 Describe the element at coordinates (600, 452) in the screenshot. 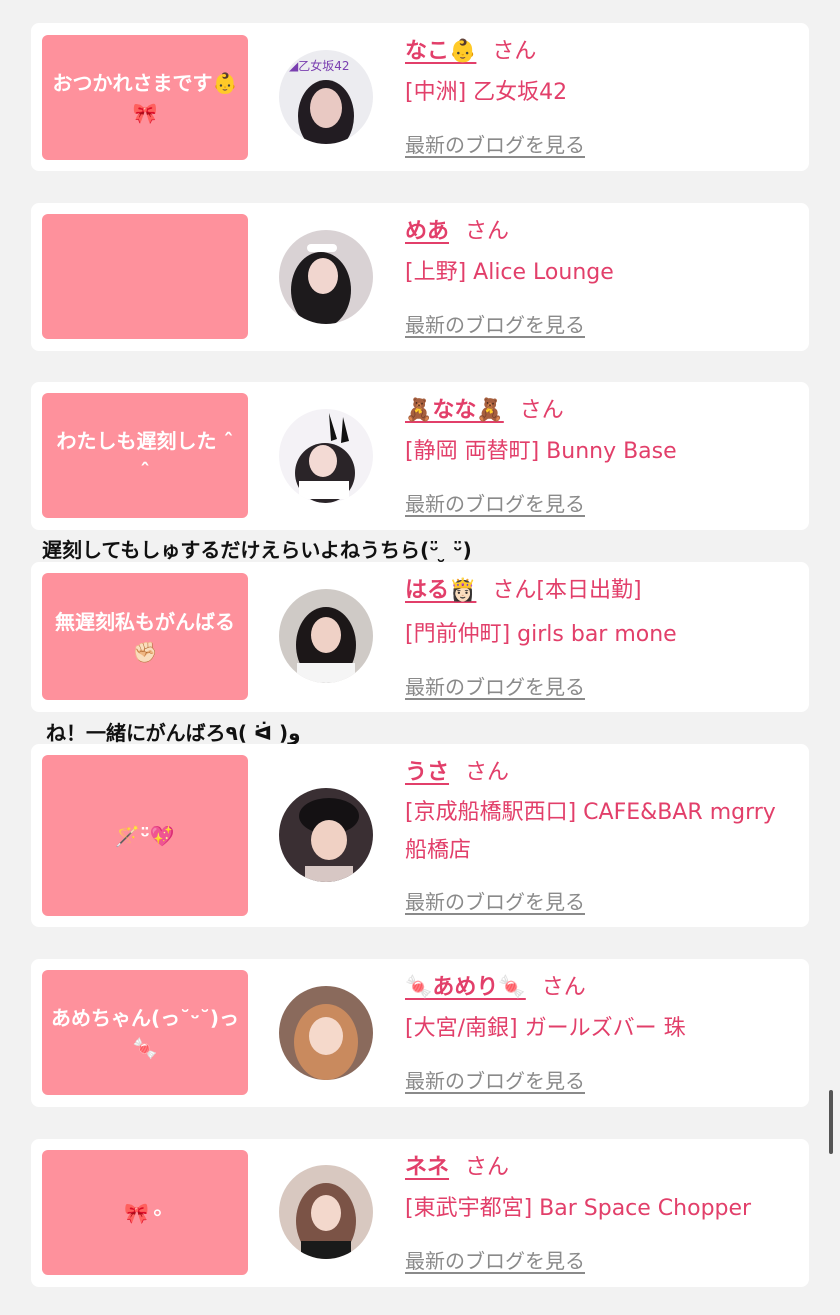

I see `store-label: [静岡 両替町] Bunny Base` at that location.